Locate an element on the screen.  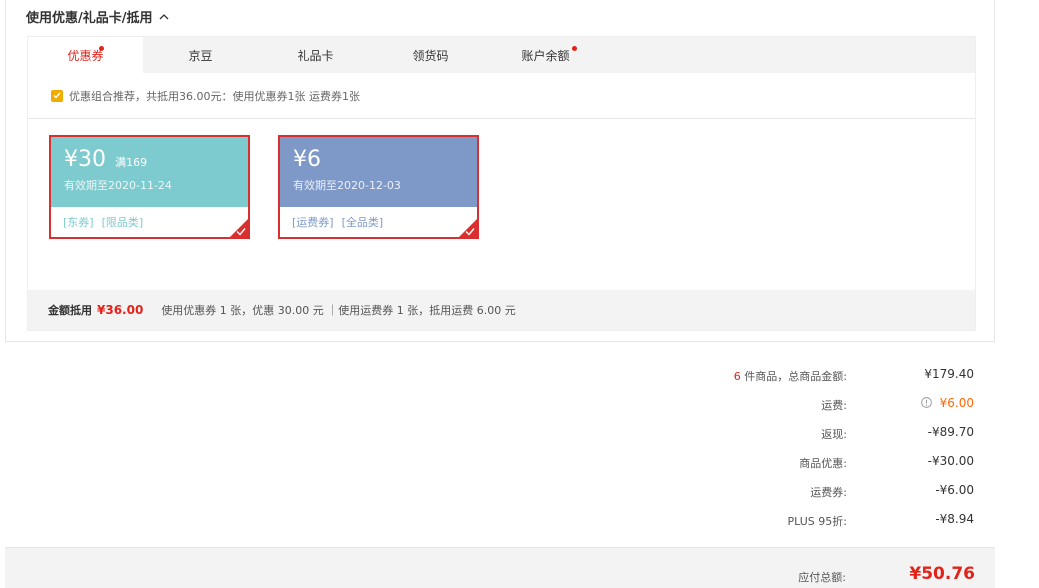
tab-label: 账户余额 is located at coordinates (545, 55).